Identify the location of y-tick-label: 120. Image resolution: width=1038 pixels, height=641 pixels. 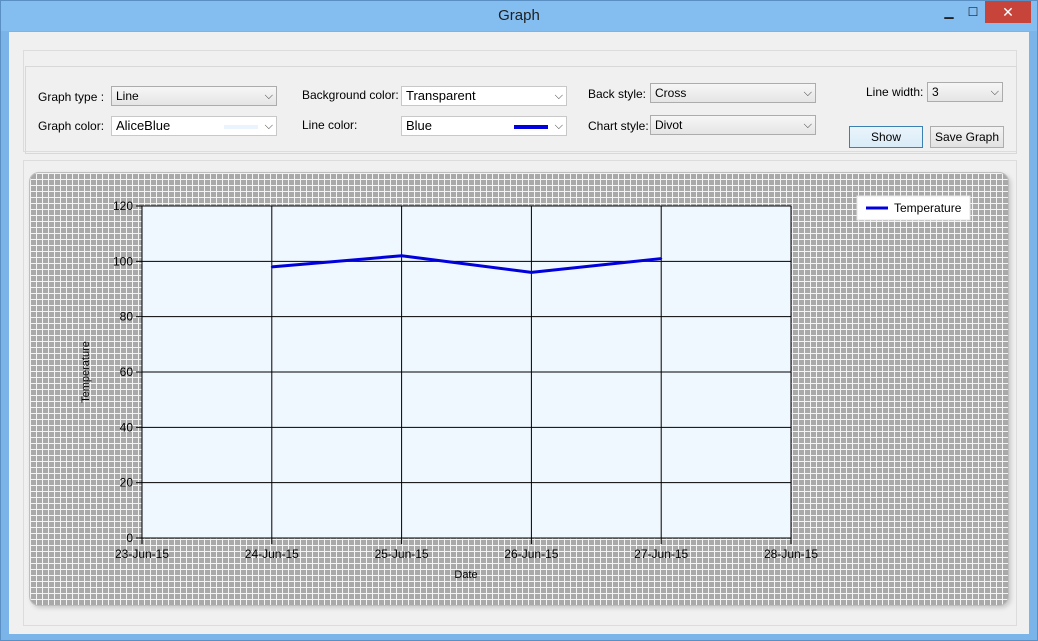
(123, 206).